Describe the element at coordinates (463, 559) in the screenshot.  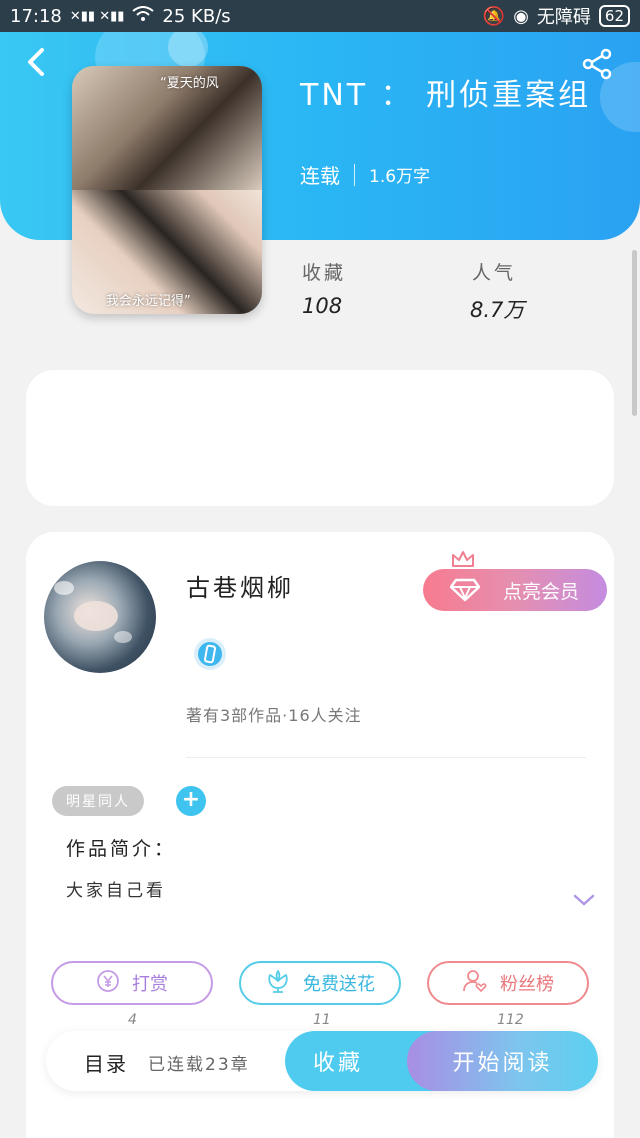
I see `crown-icon` at that location.